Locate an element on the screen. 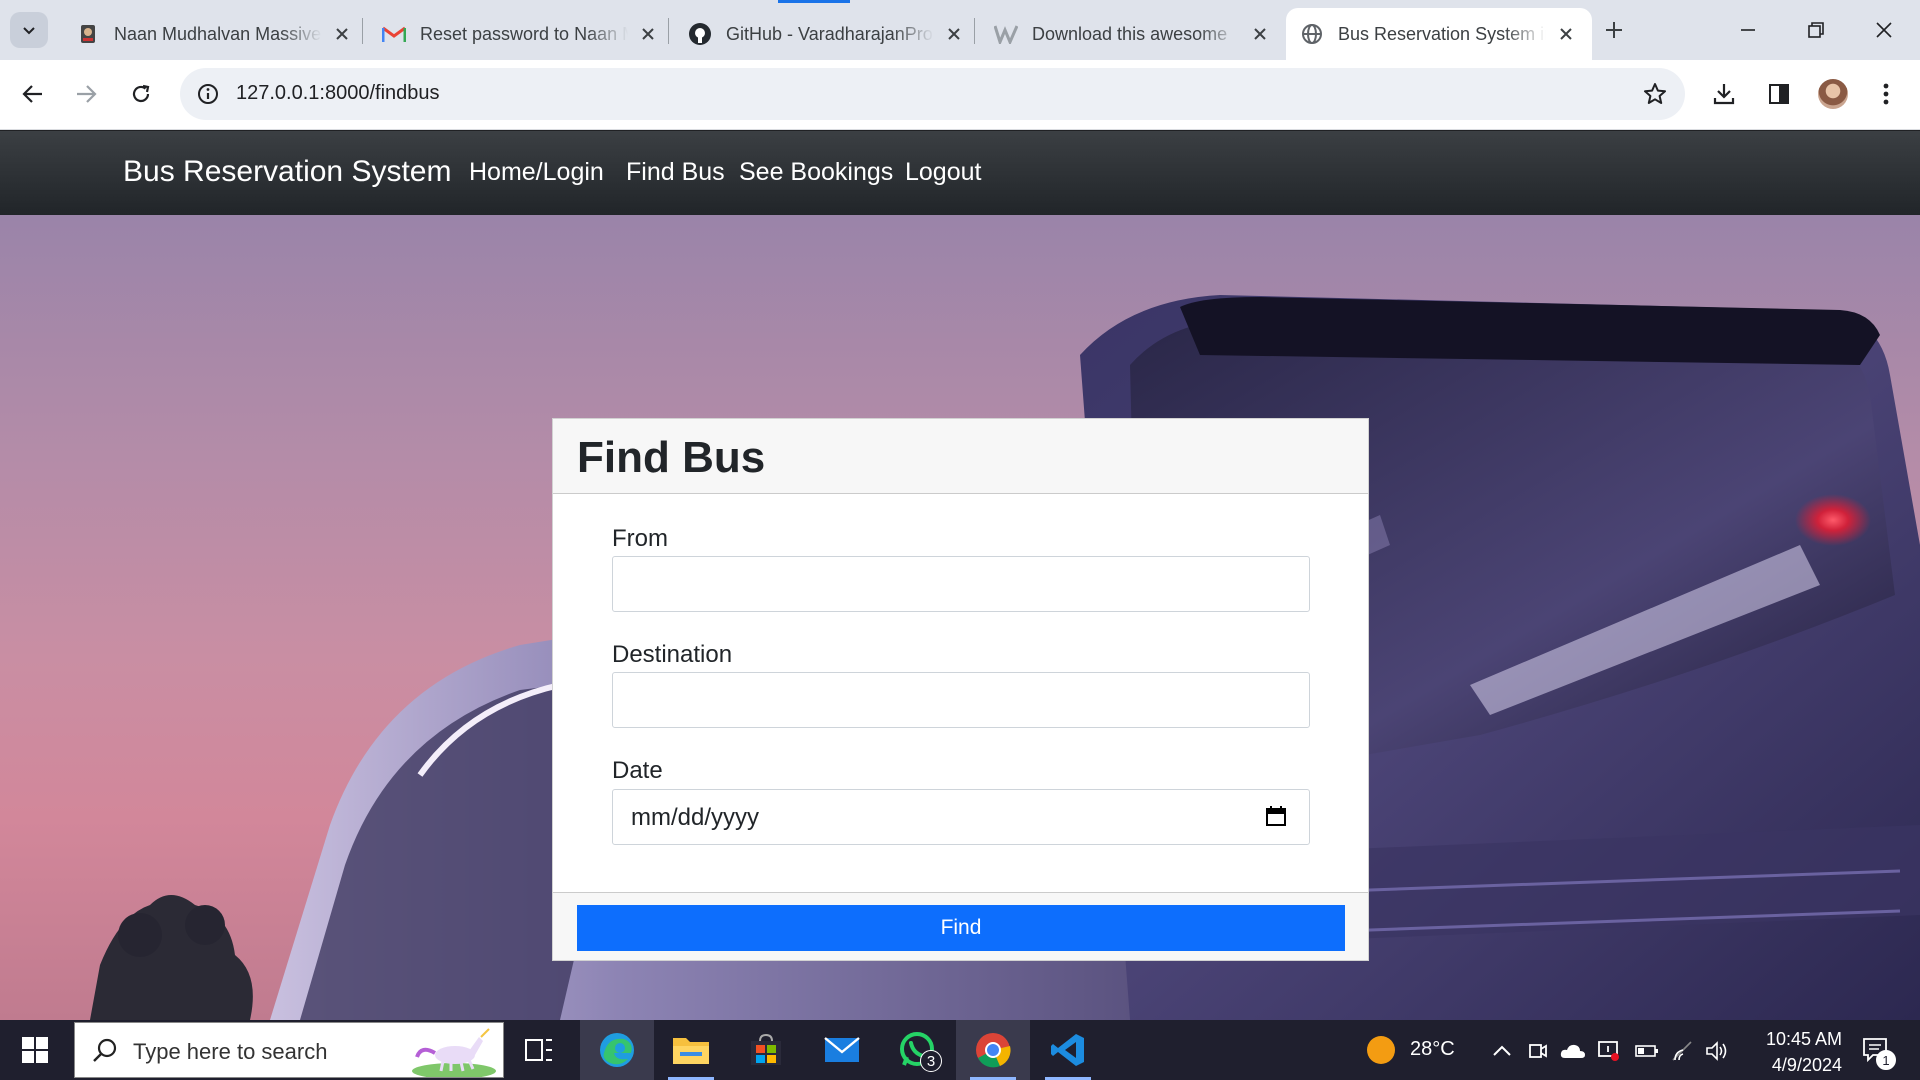 This screenshot has height=1080, width=1920. date-input: mm/dd/yyyy is located at coordinates (961, 817).